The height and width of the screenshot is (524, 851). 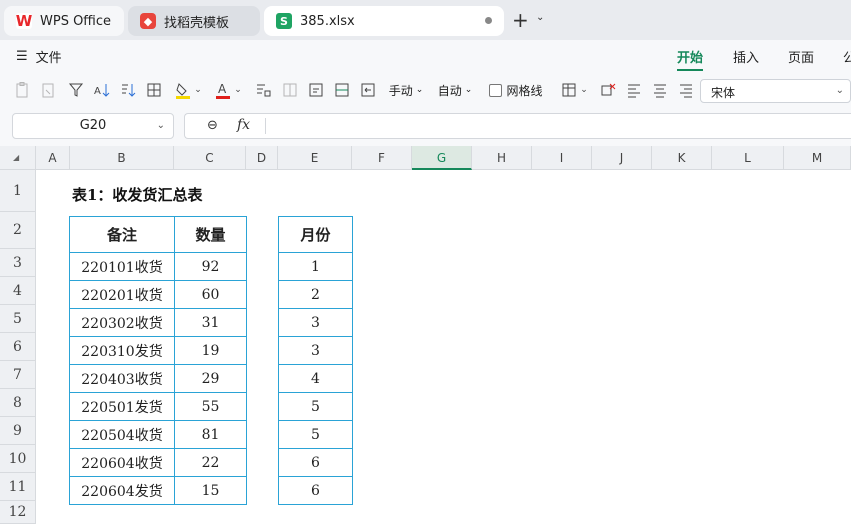 I want to click on row-header-3: 3, so click(x=18, y=263).